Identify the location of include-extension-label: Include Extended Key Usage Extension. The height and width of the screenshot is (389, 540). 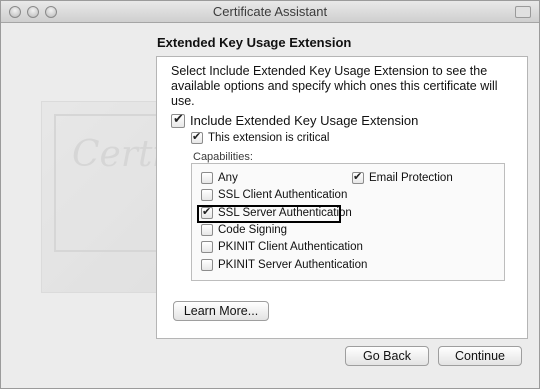
(304, 120).